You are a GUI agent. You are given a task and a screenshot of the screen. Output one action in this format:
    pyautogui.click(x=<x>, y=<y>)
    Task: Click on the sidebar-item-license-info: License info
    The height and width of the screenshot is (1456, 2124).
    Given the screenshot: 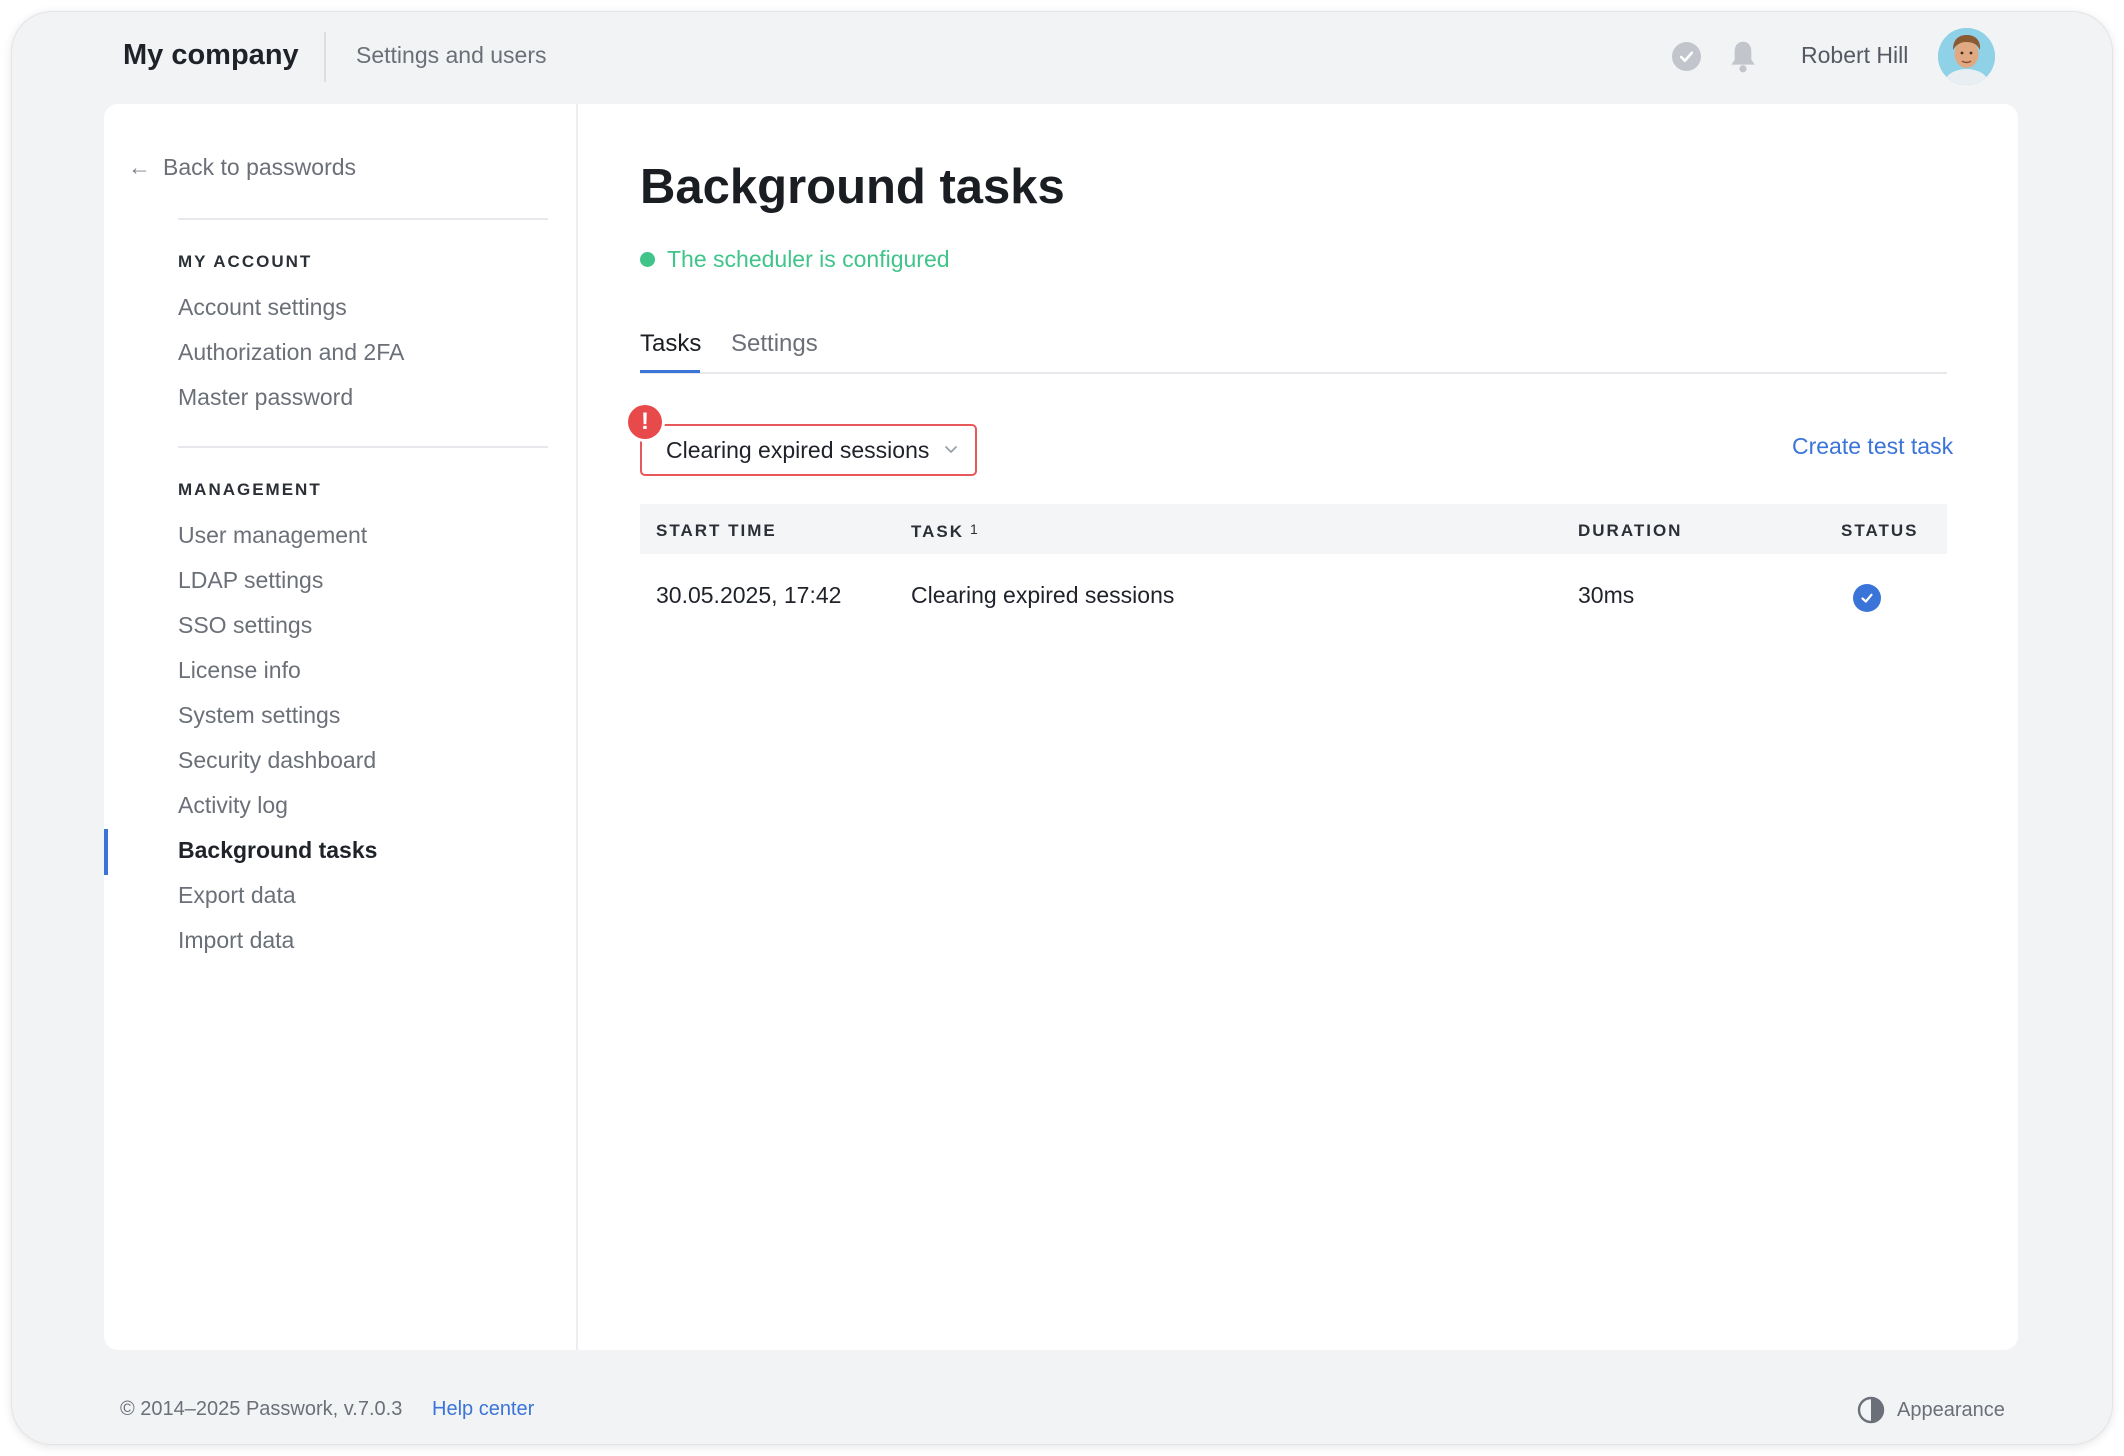 What is the action you would take?
    pyautogui.click(x=239, y=670)
    